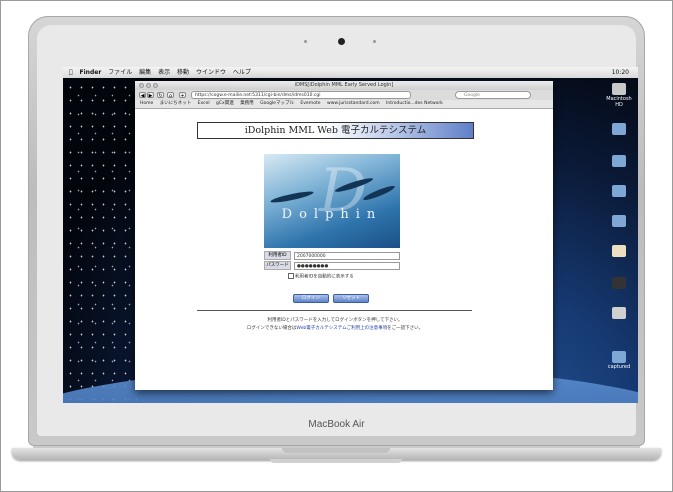 Image resolution: width=673 pixels, height=492 pixels. Describe the element at coordinates (336, 450) in the screenshot. I see `lid-notch` at that location.